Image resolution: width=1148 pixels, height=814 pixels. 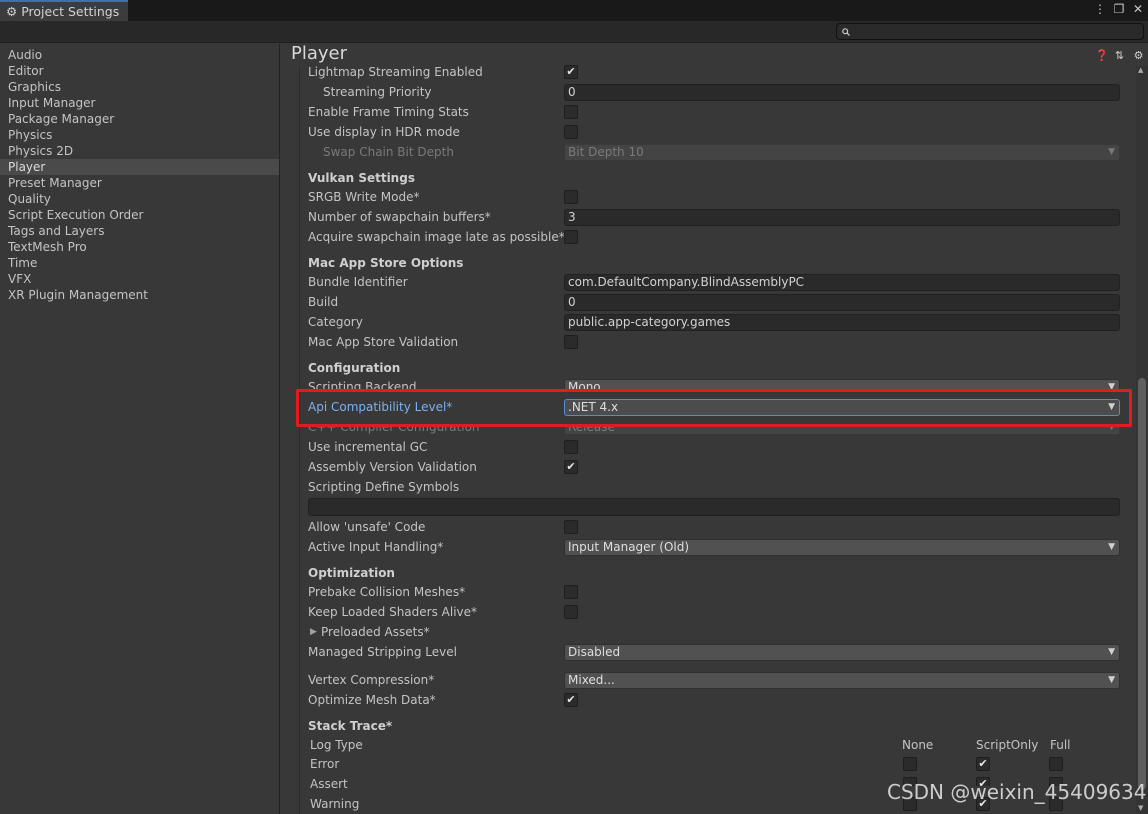 I want to click on sidebar-item-time: Time, so click(x=139, y=263).